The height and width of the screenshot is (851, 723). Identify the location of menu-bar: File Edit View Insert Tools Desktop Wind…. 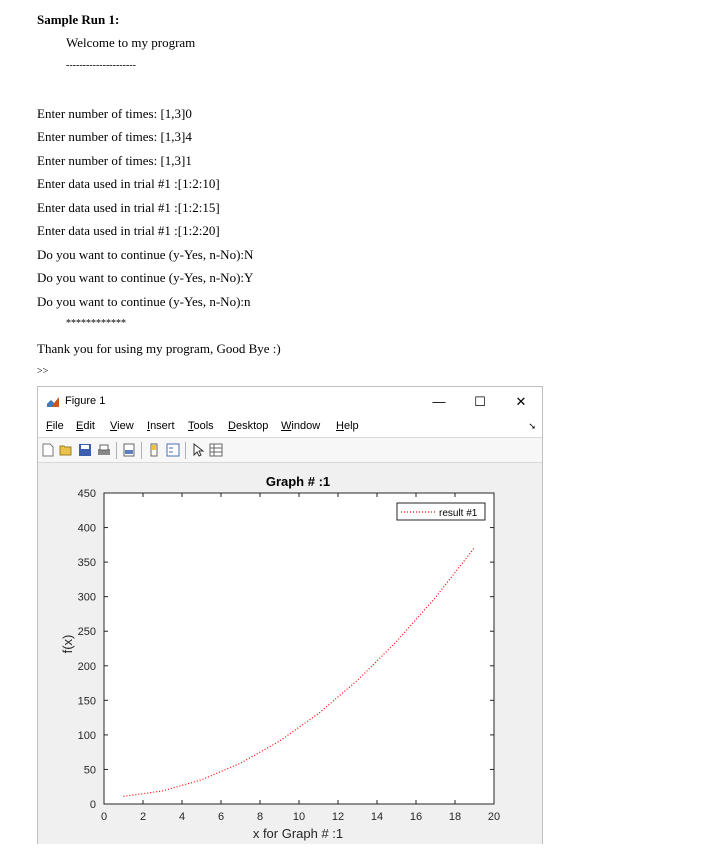
(290, 427).